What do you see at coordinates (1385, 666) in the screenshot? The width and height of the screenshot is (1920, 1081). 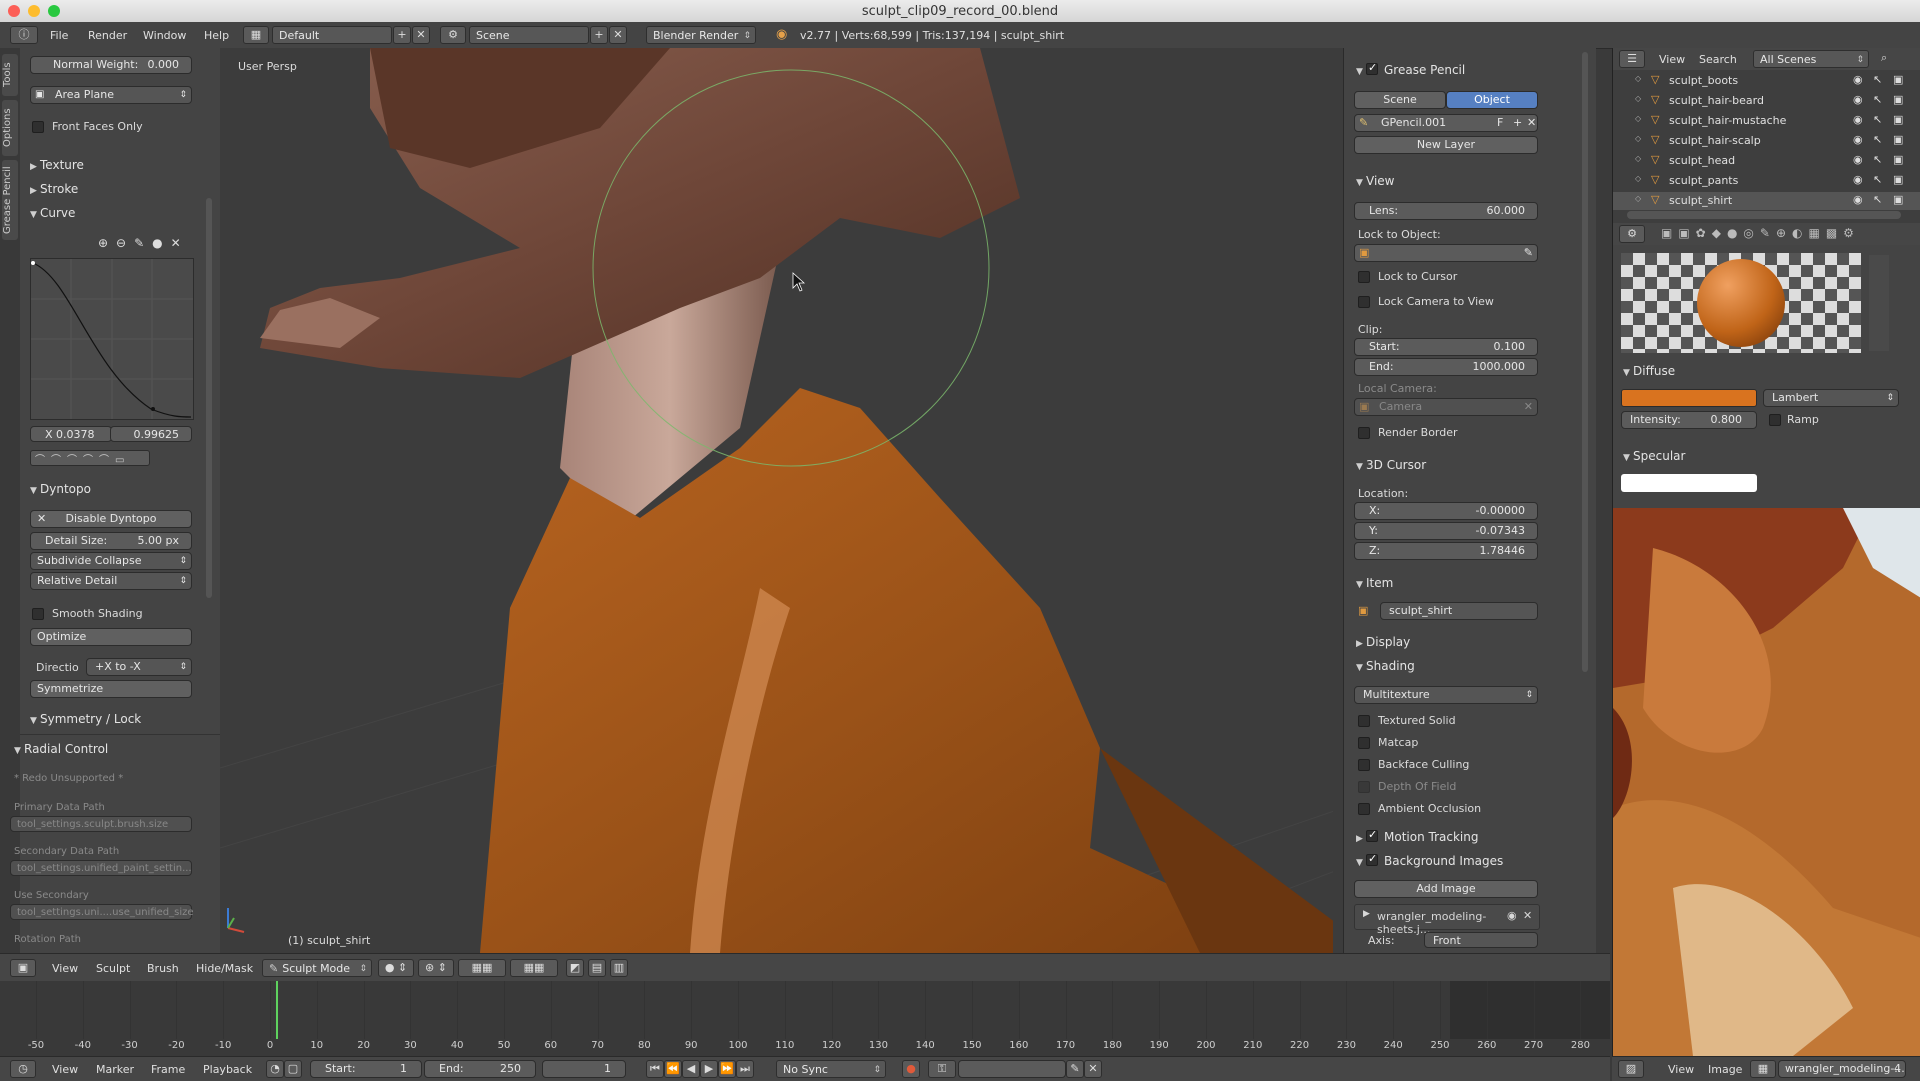 I see `shading-panel-header: ▼ Shading` at bounding box center [1385, 666].